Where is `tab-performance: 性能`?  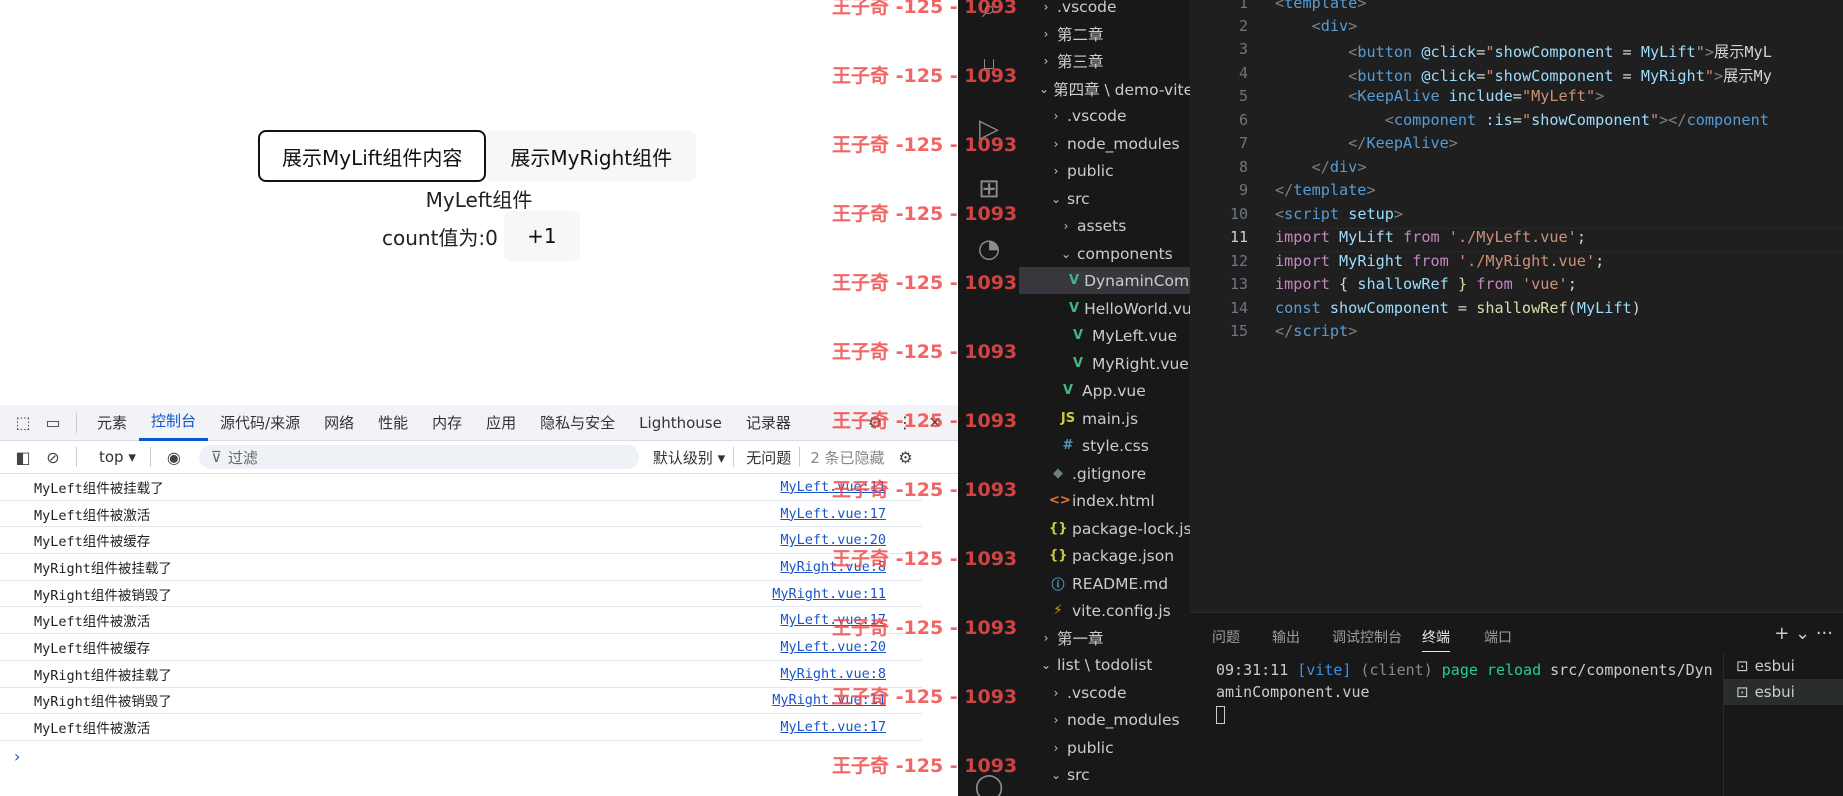
tab-performance: 性能 is located at coordinates (393, 423).